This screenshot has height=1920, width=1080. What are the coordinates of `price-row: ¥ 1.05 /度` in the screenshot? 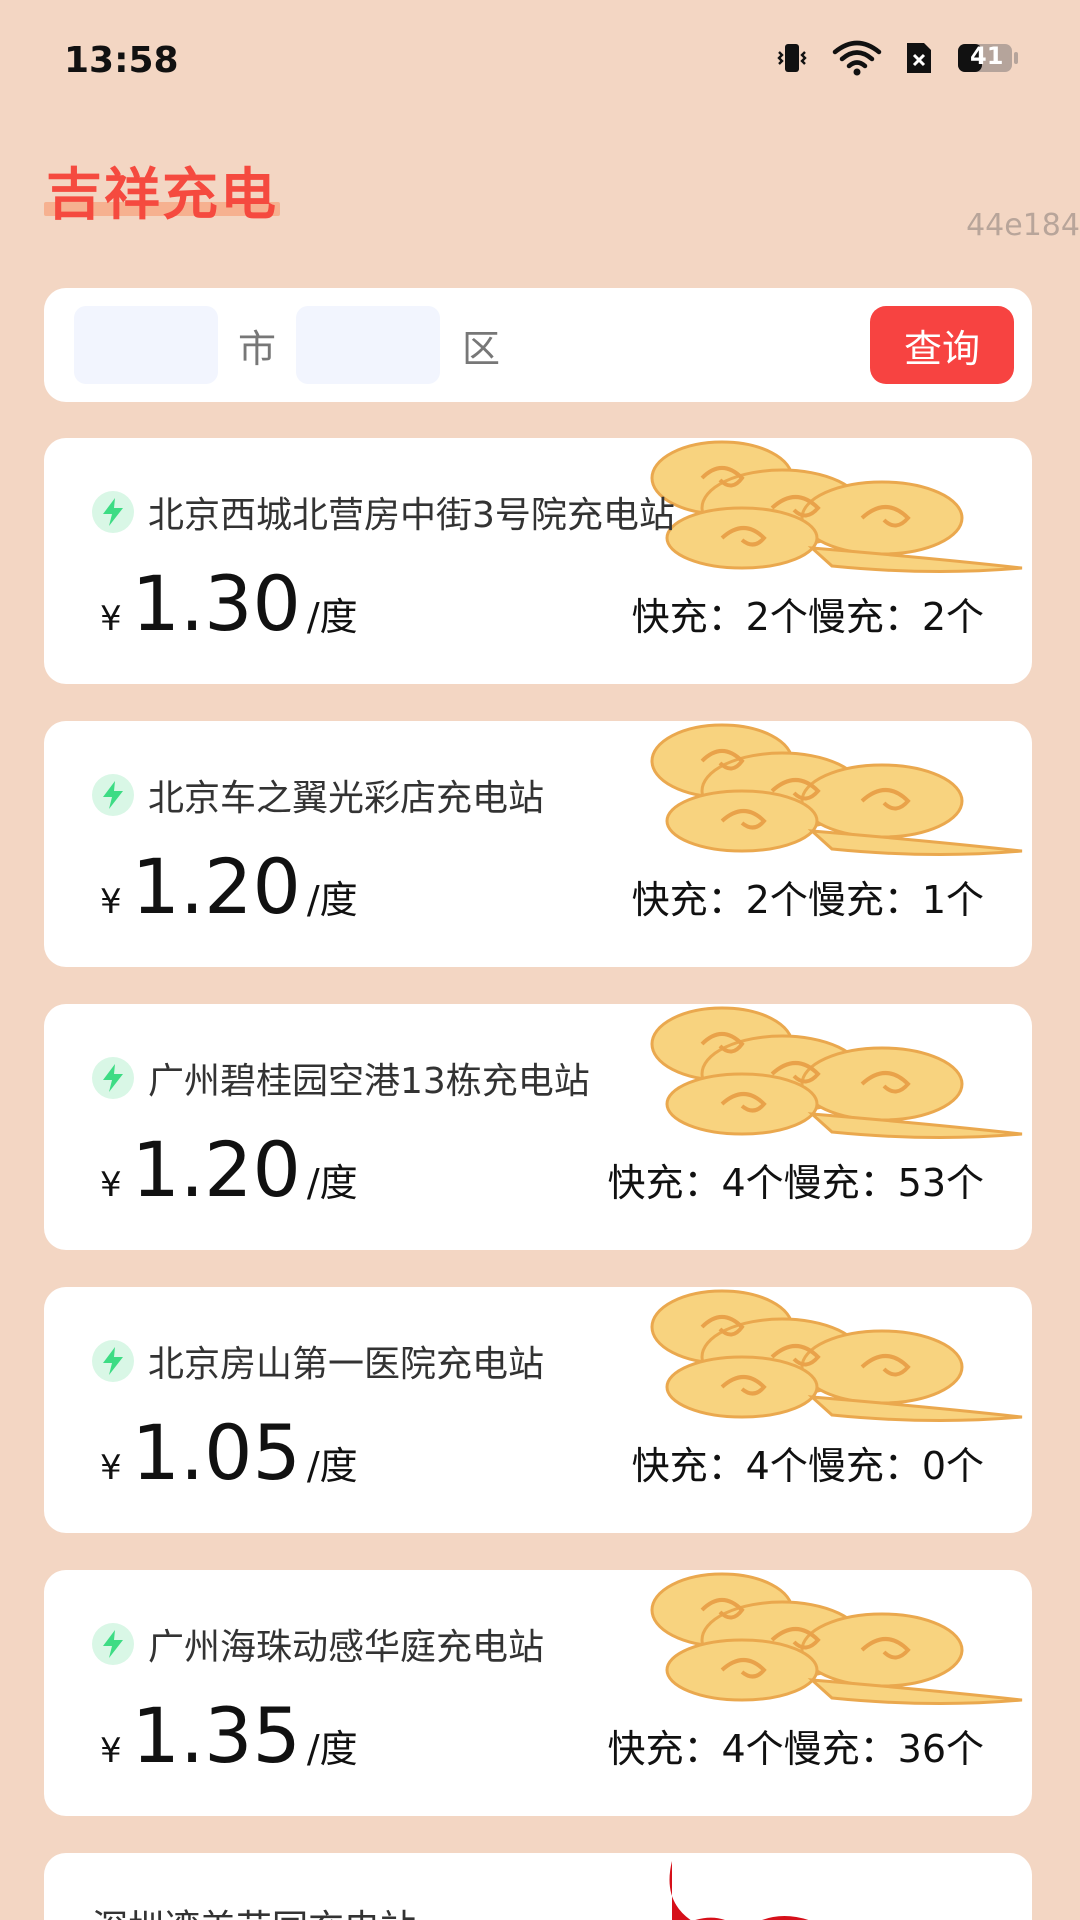 It's located at (229, 1453).